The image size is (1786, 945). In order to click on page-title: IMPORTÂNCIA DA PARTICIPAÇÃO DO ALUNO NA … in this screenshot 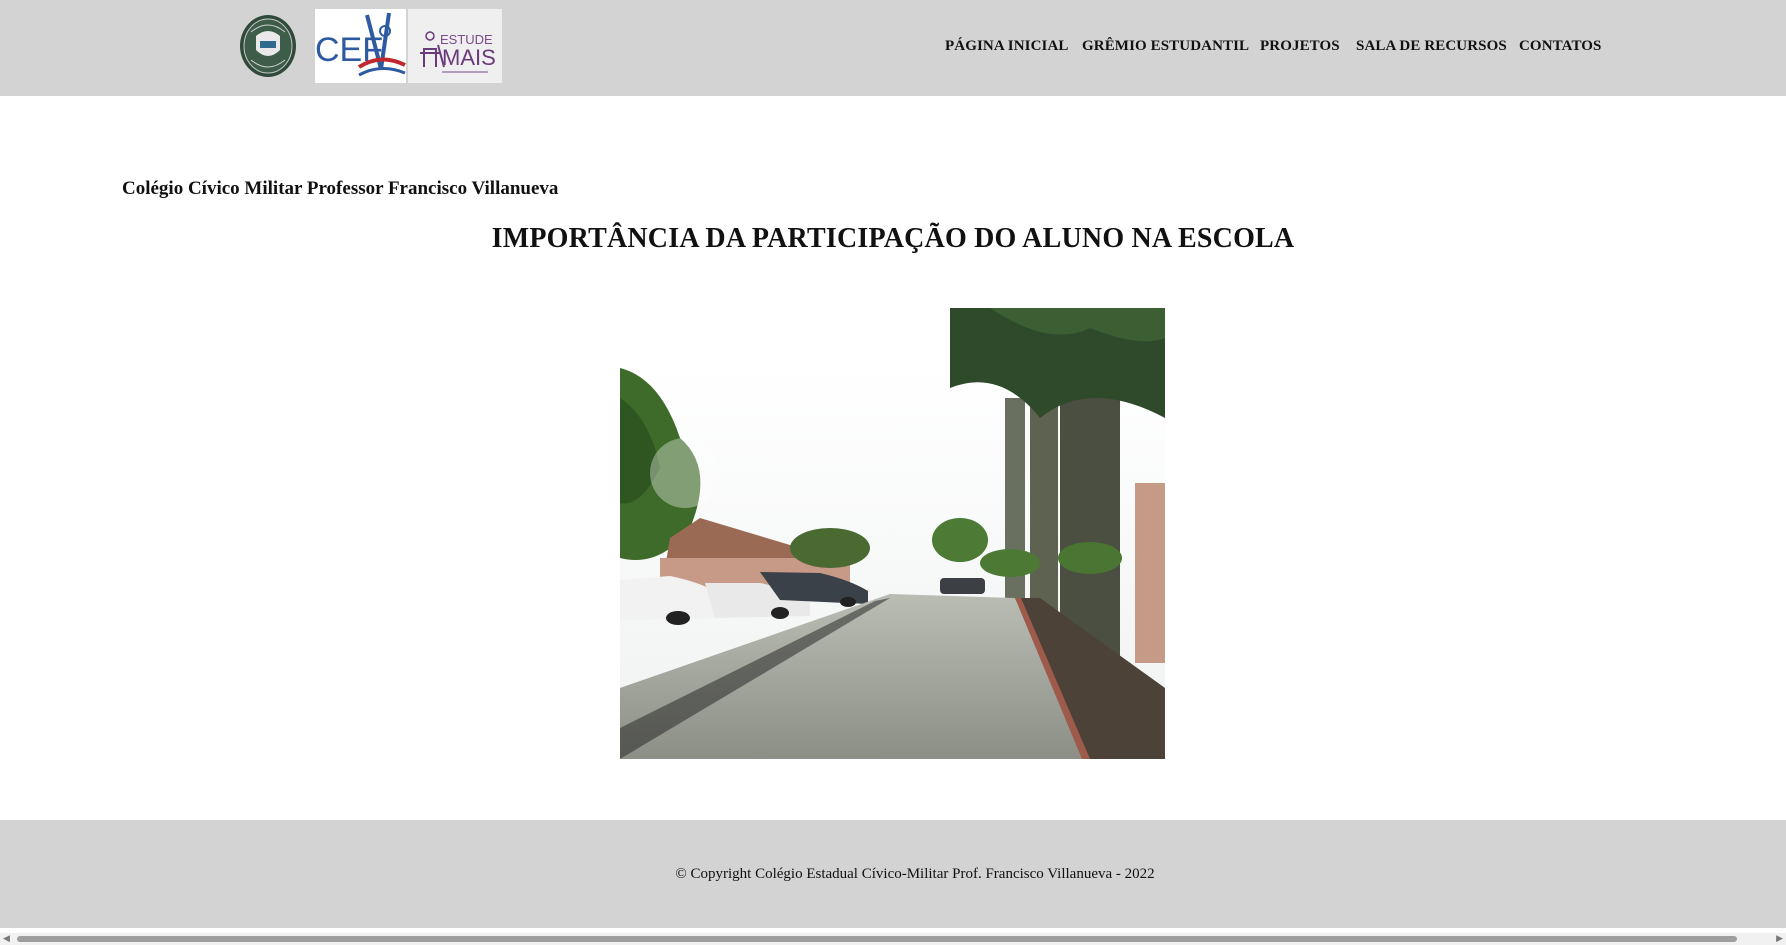, I will do `click(893, 238)`.